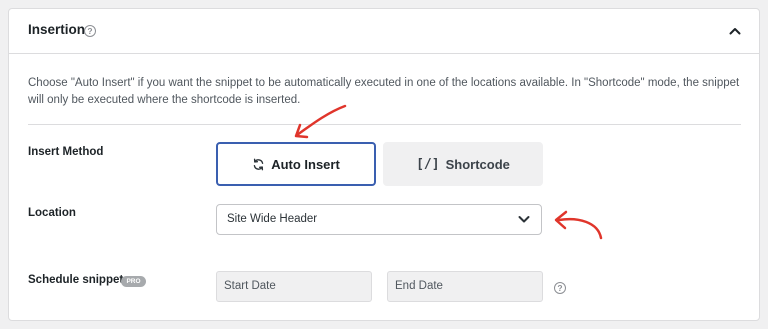 The width and height of the screenshot is (768, 329). What do you see at coordinates (384, 31) in the screenshot?
I see `panel-header: Insertion ?` at bounding box center [384, 31].